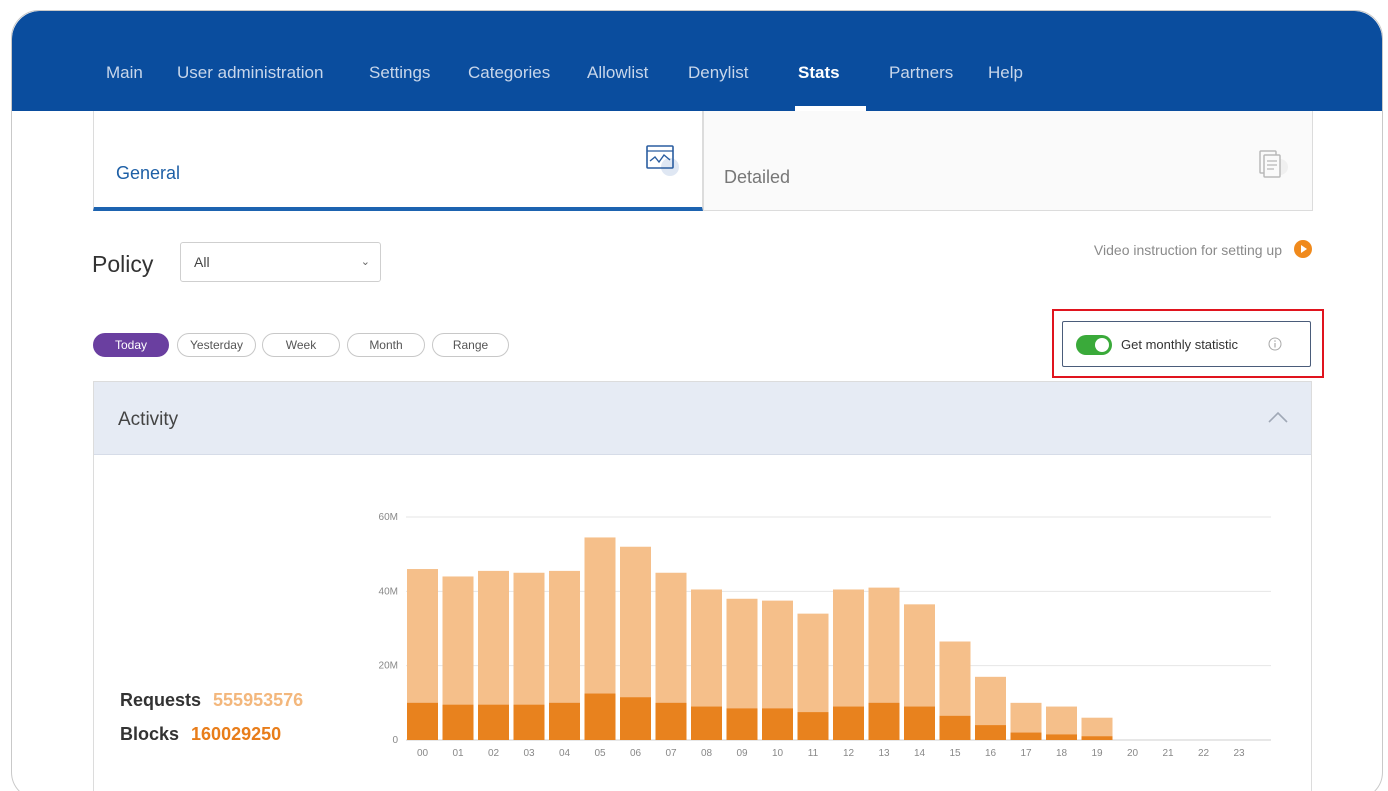 The width and height of the screenshot is (1388, 791). I want to click on x-tick-label: 12, so click(849, 753).